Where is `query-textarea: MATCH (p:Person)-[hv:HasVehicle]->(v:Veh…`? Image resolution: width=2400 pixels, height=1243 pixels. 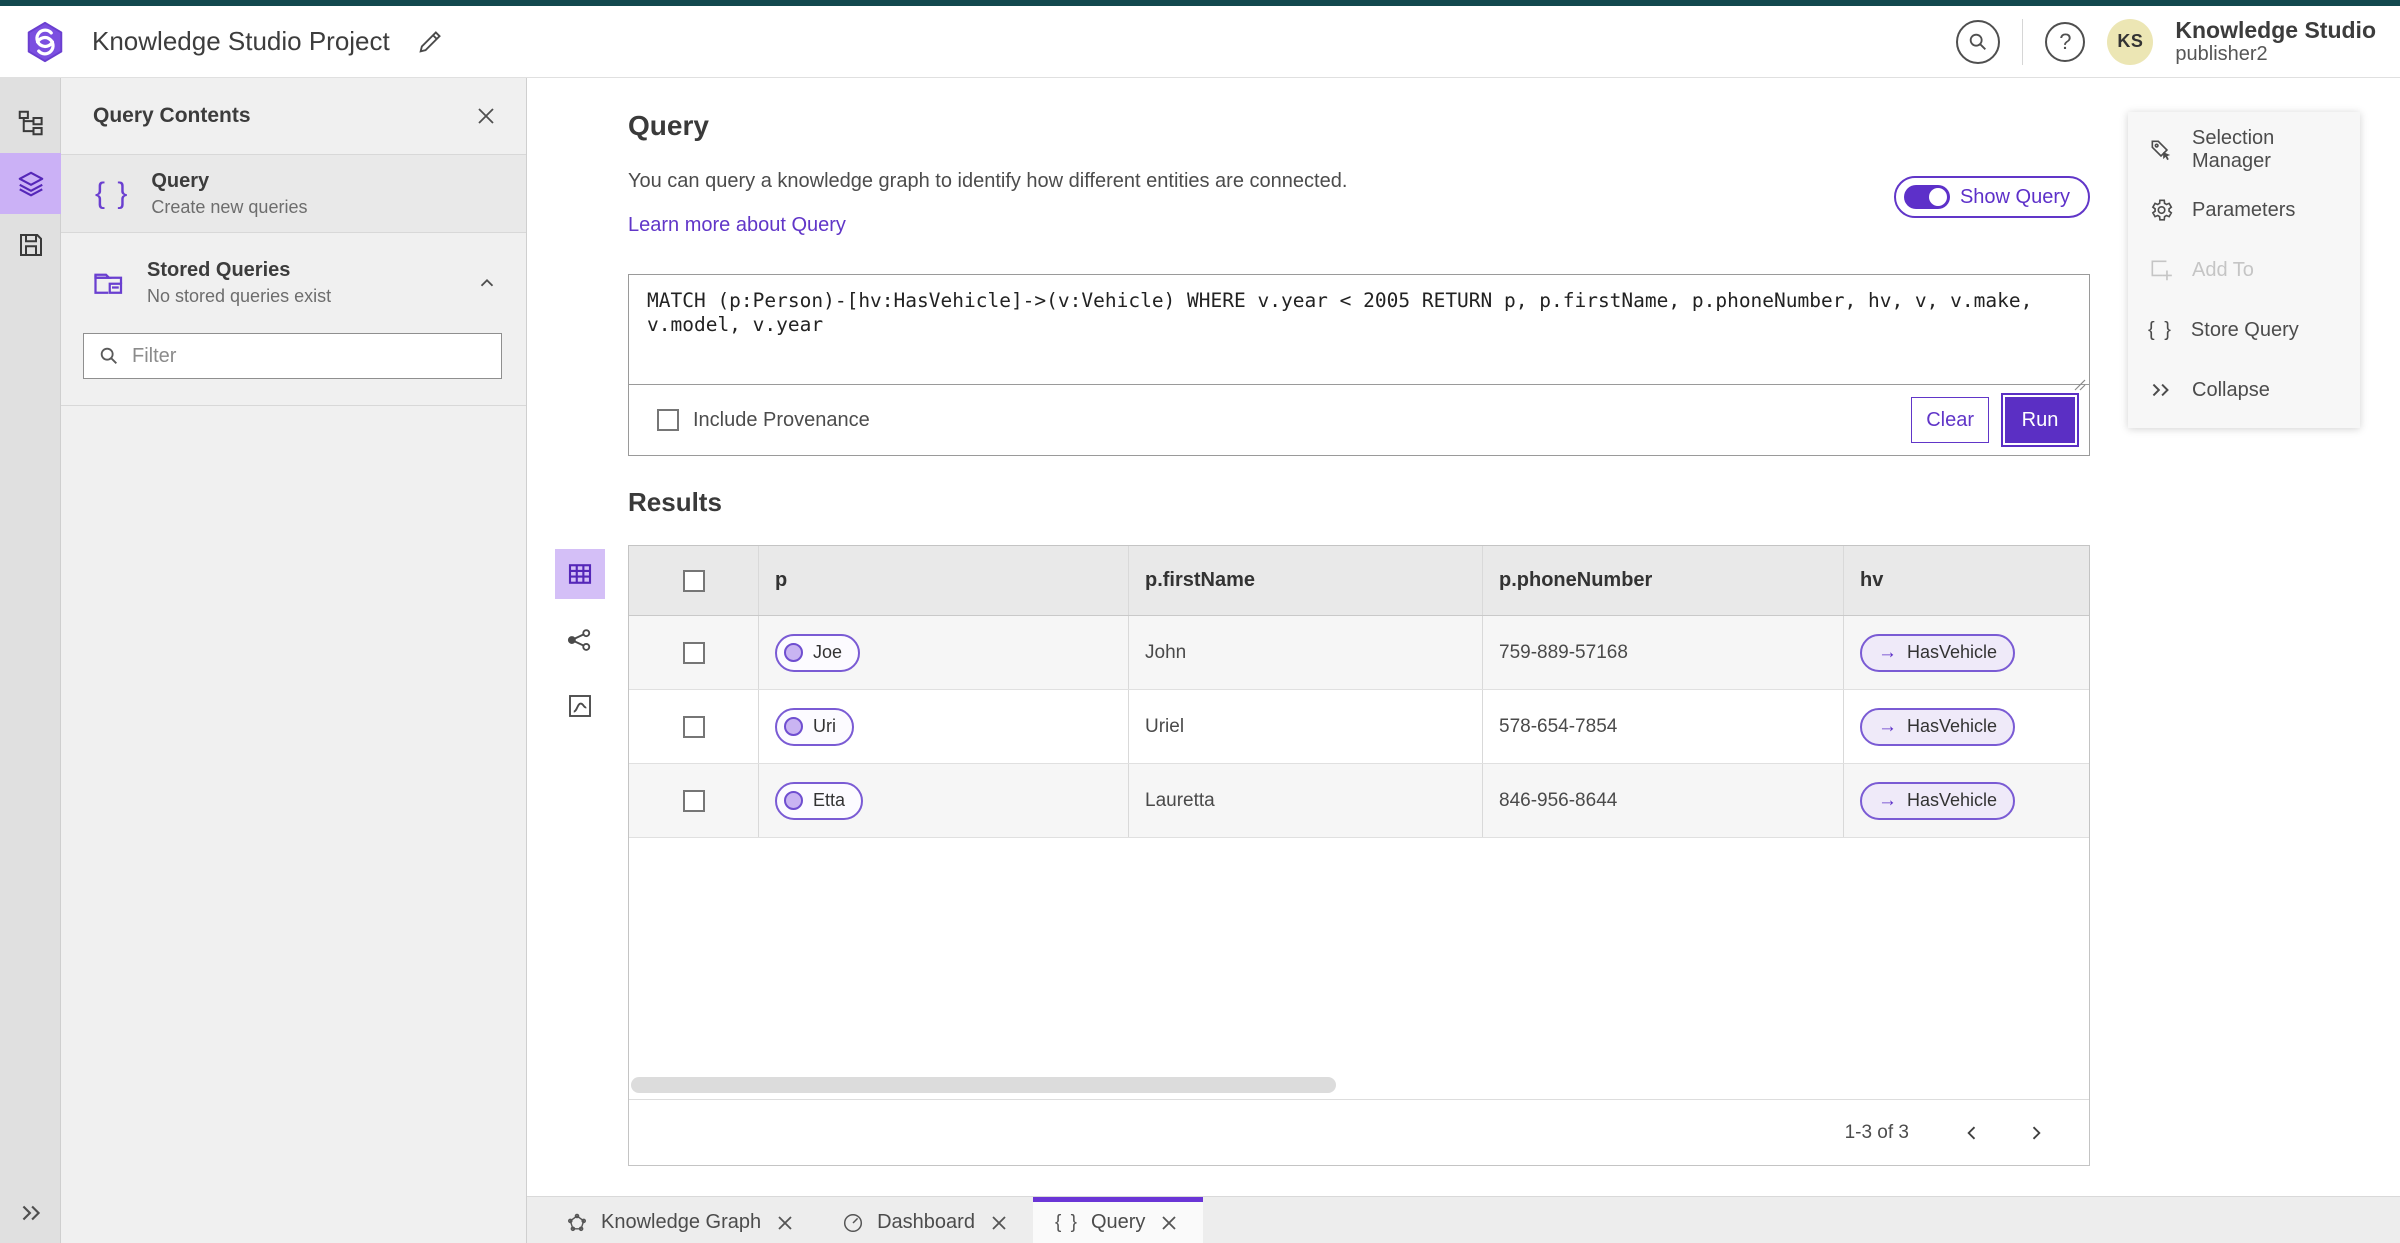 query-textarea: MATCH (p:Person)-[hv:HasVehicle]->(v:Veh… is located at coordinates (1359, 330).